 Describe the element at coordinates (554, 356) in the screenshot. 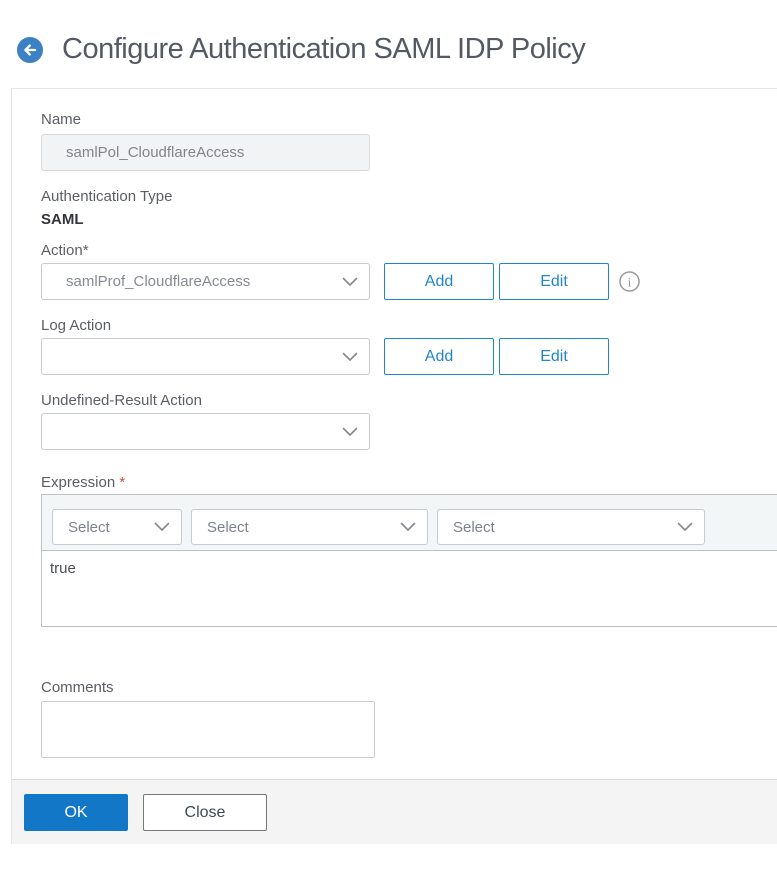

I see `log-action-edit-button: Edit` at that location.